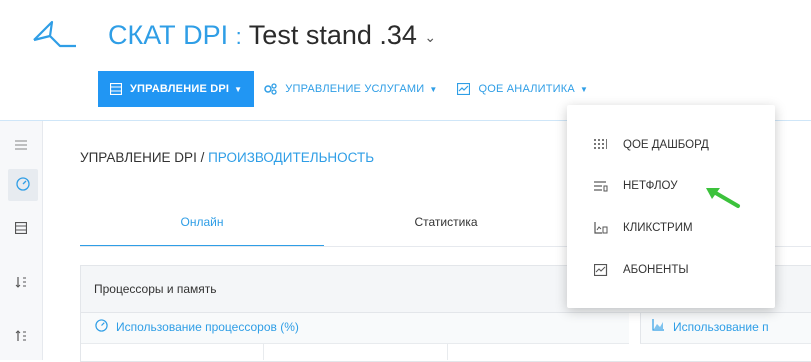 The width and height of the screenshot is (811, 362). I want to click on nav-dpi-management-button: УПРАВЛЕНИЕ DPI ▼, so click(176, 89).